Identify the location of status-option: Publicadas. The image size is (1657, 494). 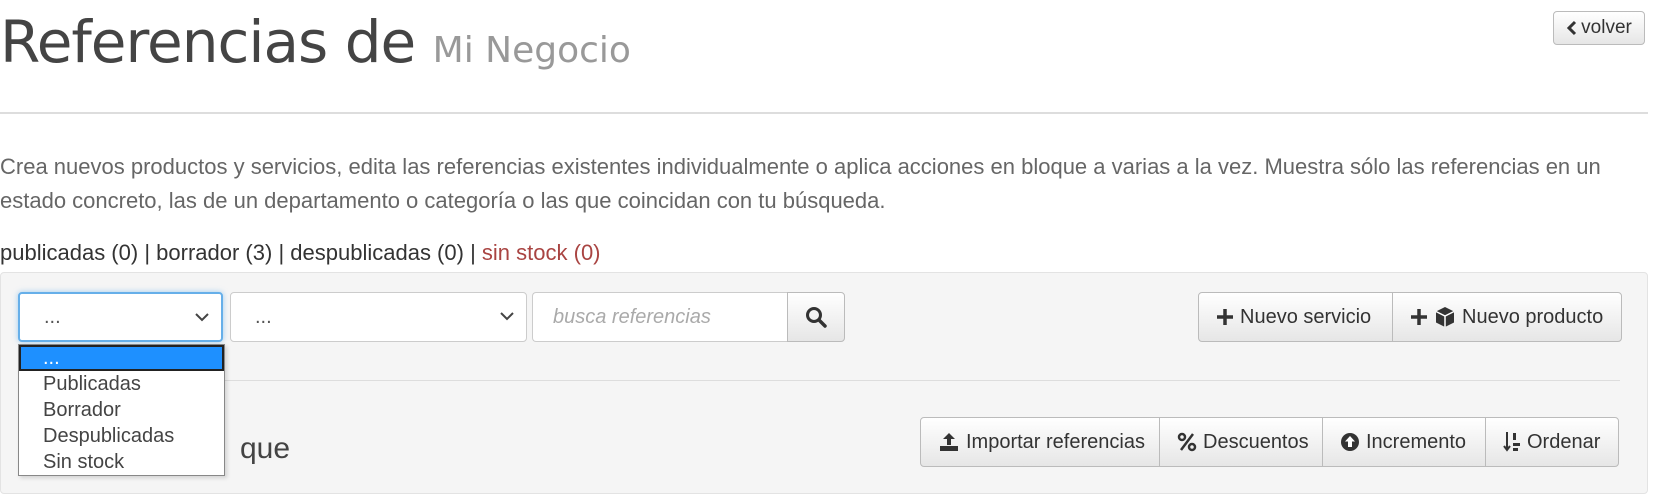
(121, 384).